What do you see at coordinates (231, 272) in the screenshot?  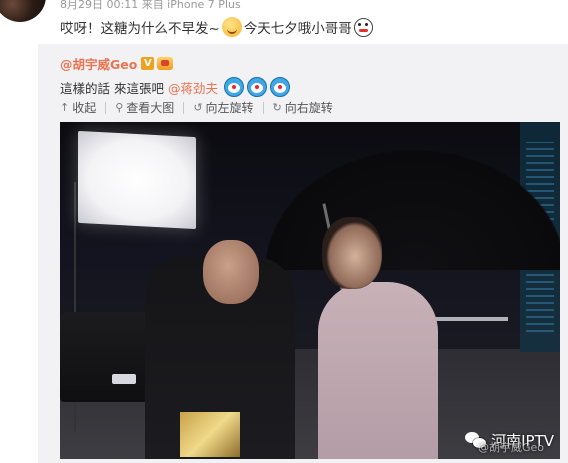 I see `photo-head-left` at bounding box center [231, 272].